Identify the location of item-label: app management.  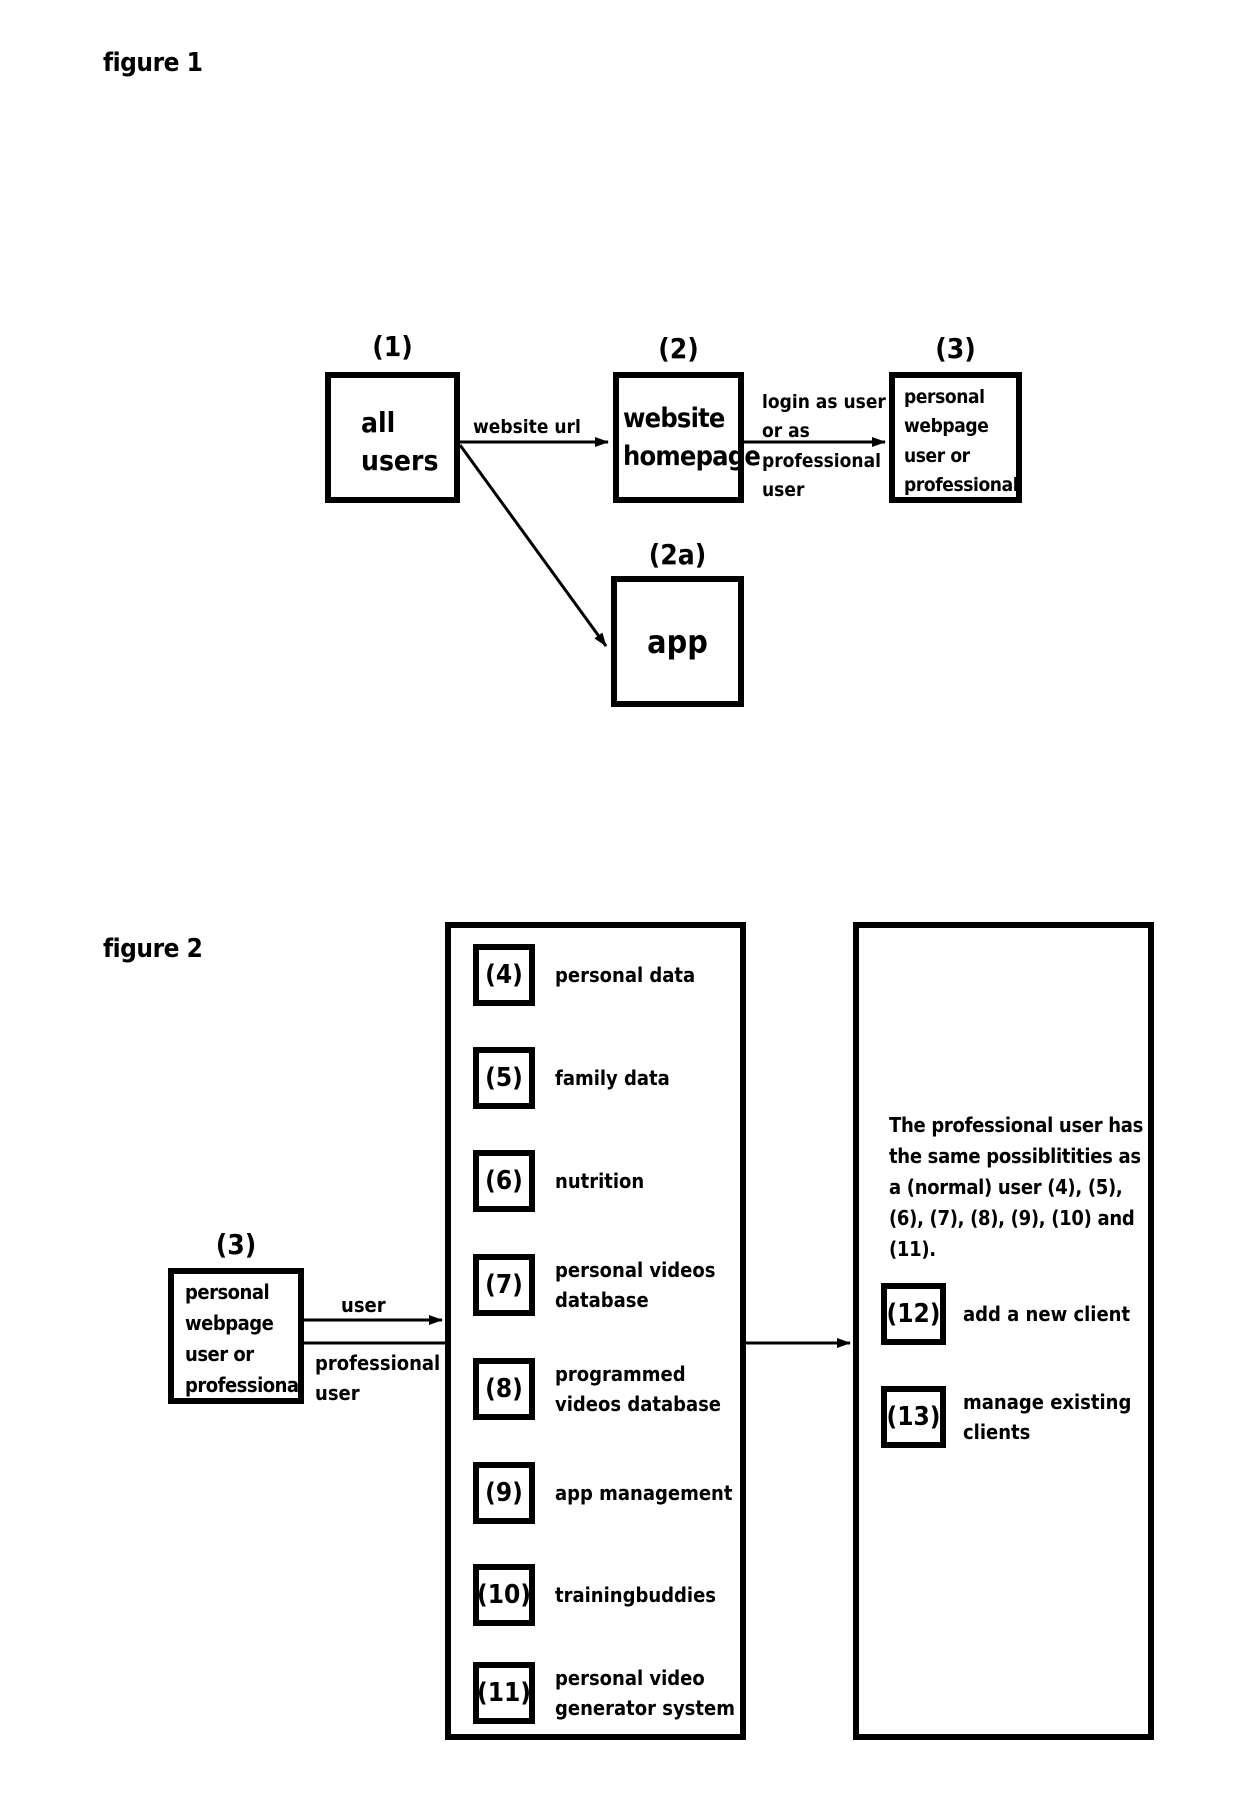
(643, 1493).